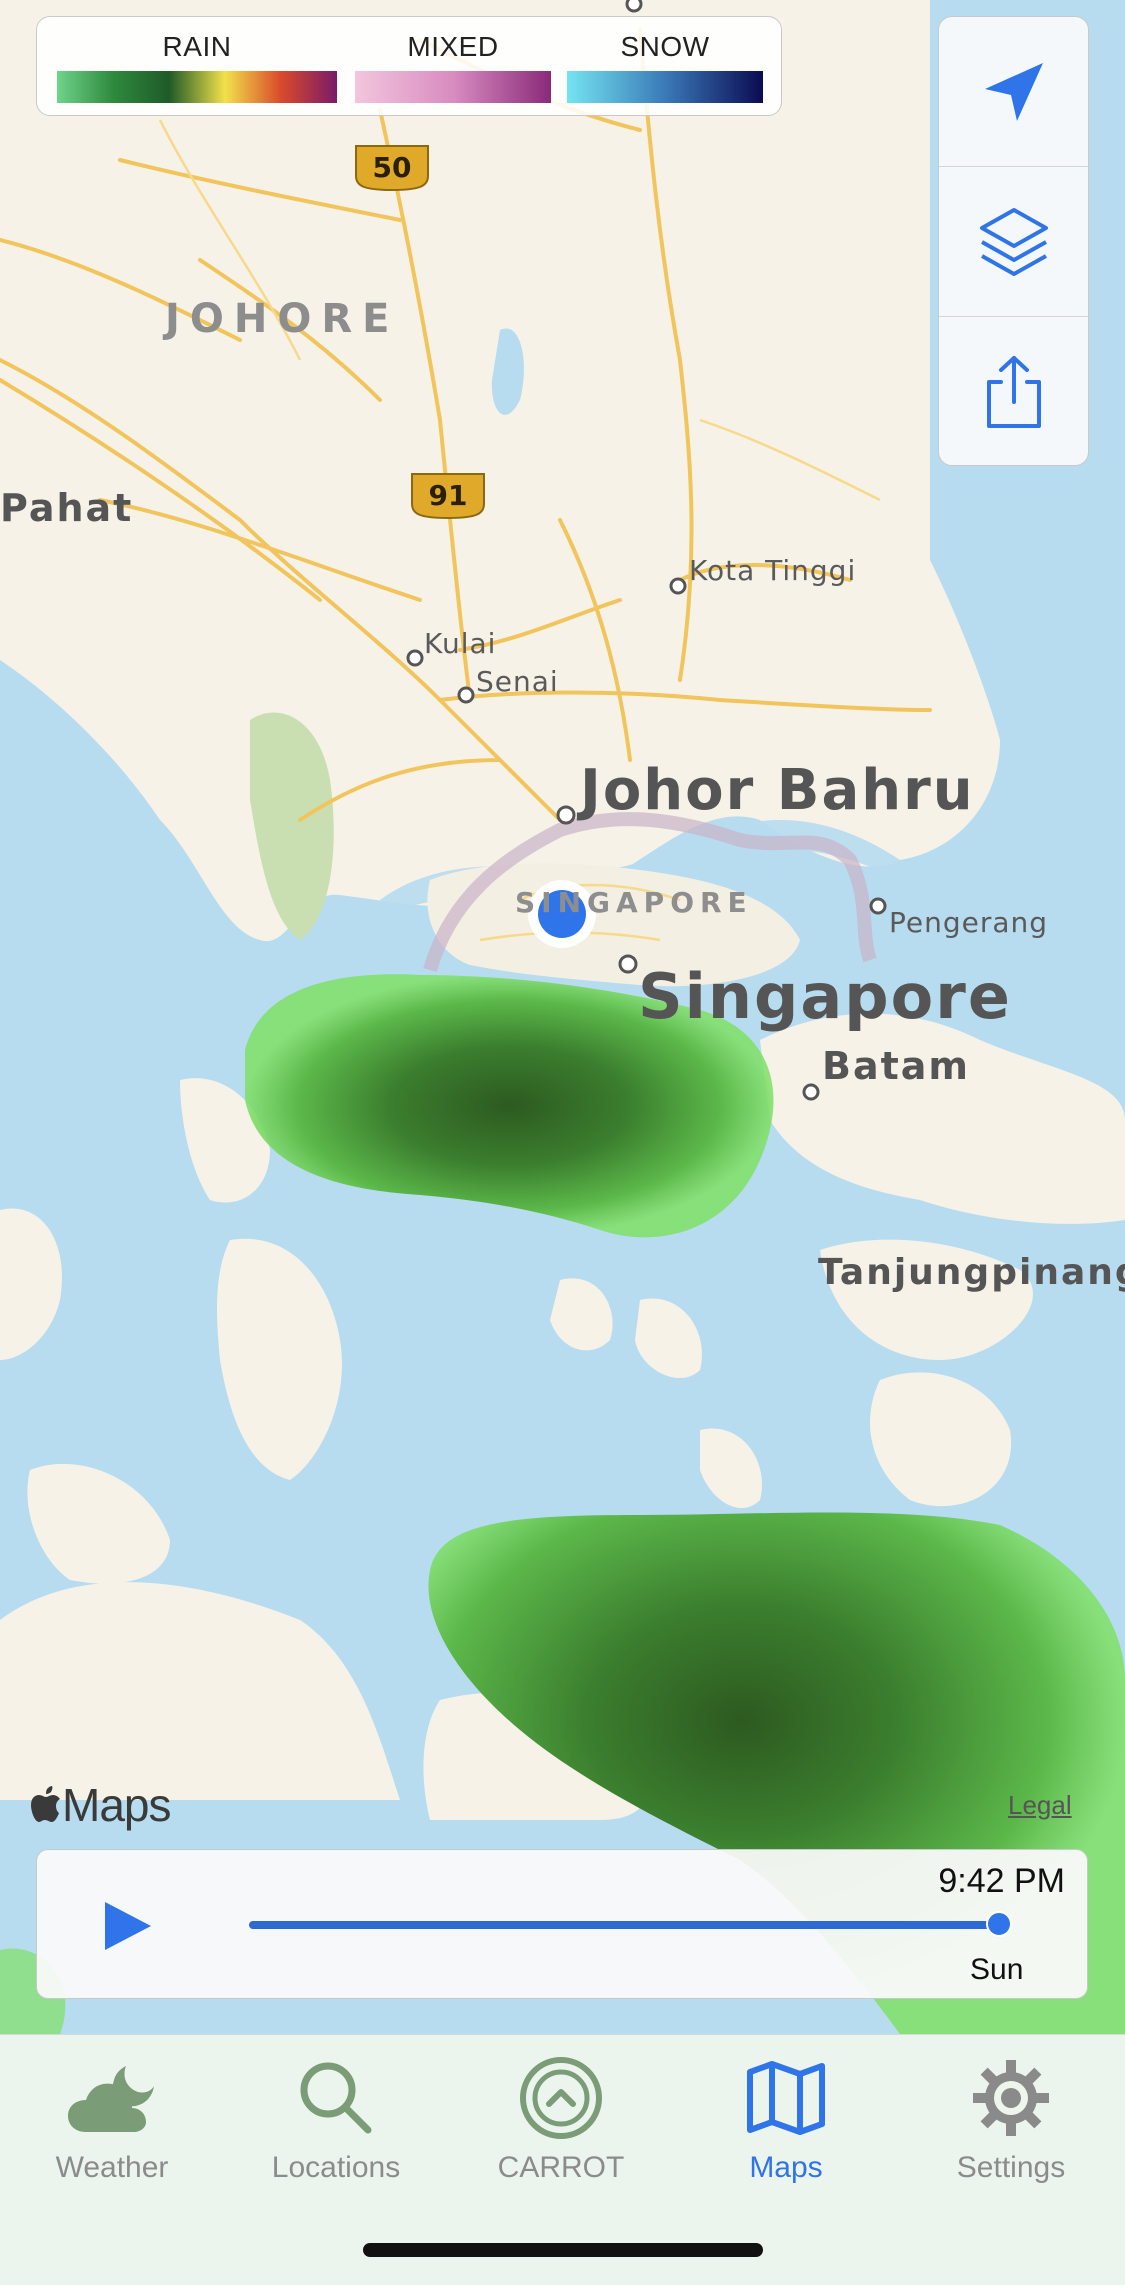 This screenshot has height=2285, width=1125. I want to click on weather-icon, so click(111, 2099).